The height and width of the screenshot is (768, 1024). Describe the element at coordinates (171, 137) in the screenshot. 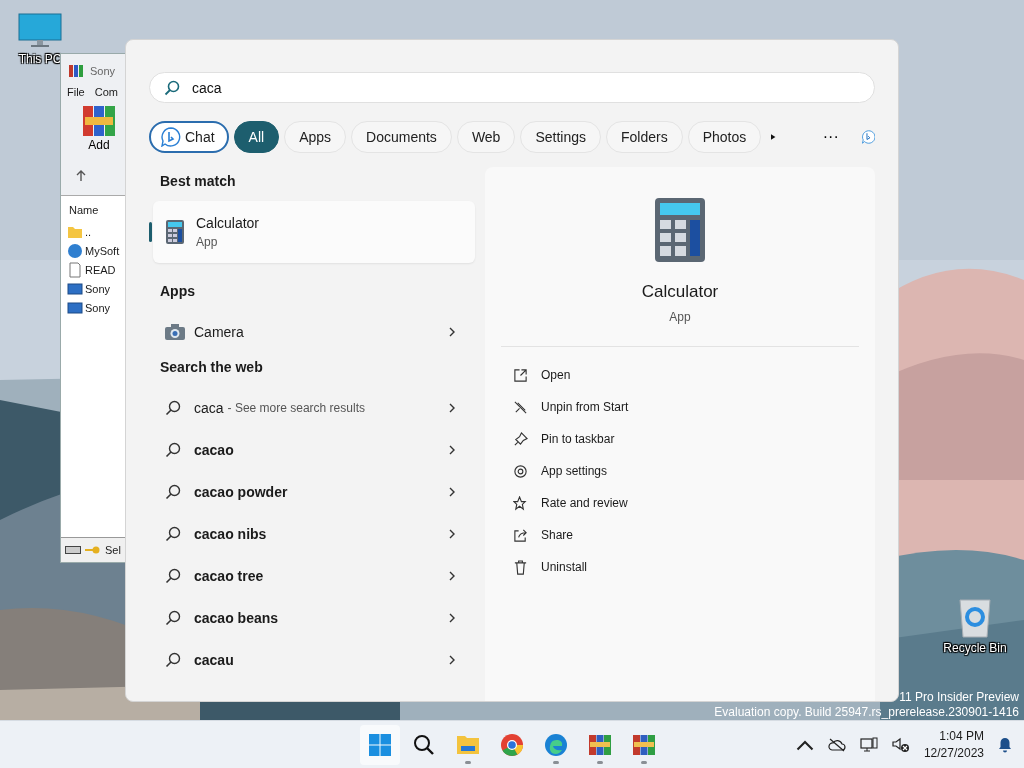

I see `chat-bubble-icon` at that location.